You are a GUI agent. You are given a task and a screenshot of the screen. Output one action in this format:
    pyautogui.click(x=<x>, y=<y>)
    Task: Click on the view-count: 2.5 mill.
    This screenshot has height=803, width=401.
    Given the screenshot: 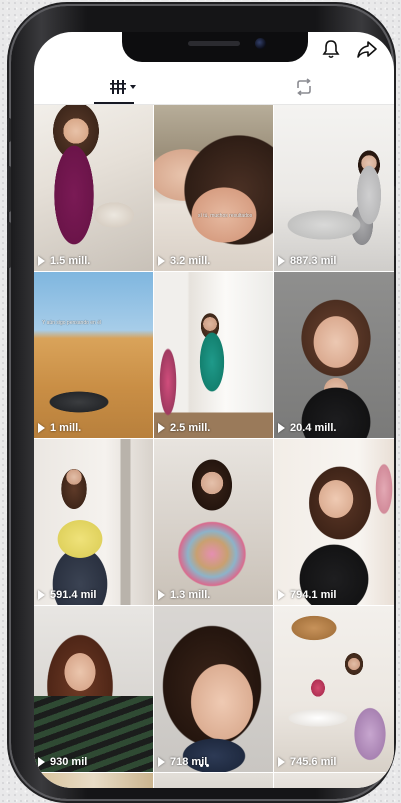 What is the action you would take?
    pyautogui.click(x=184, y=428)
    